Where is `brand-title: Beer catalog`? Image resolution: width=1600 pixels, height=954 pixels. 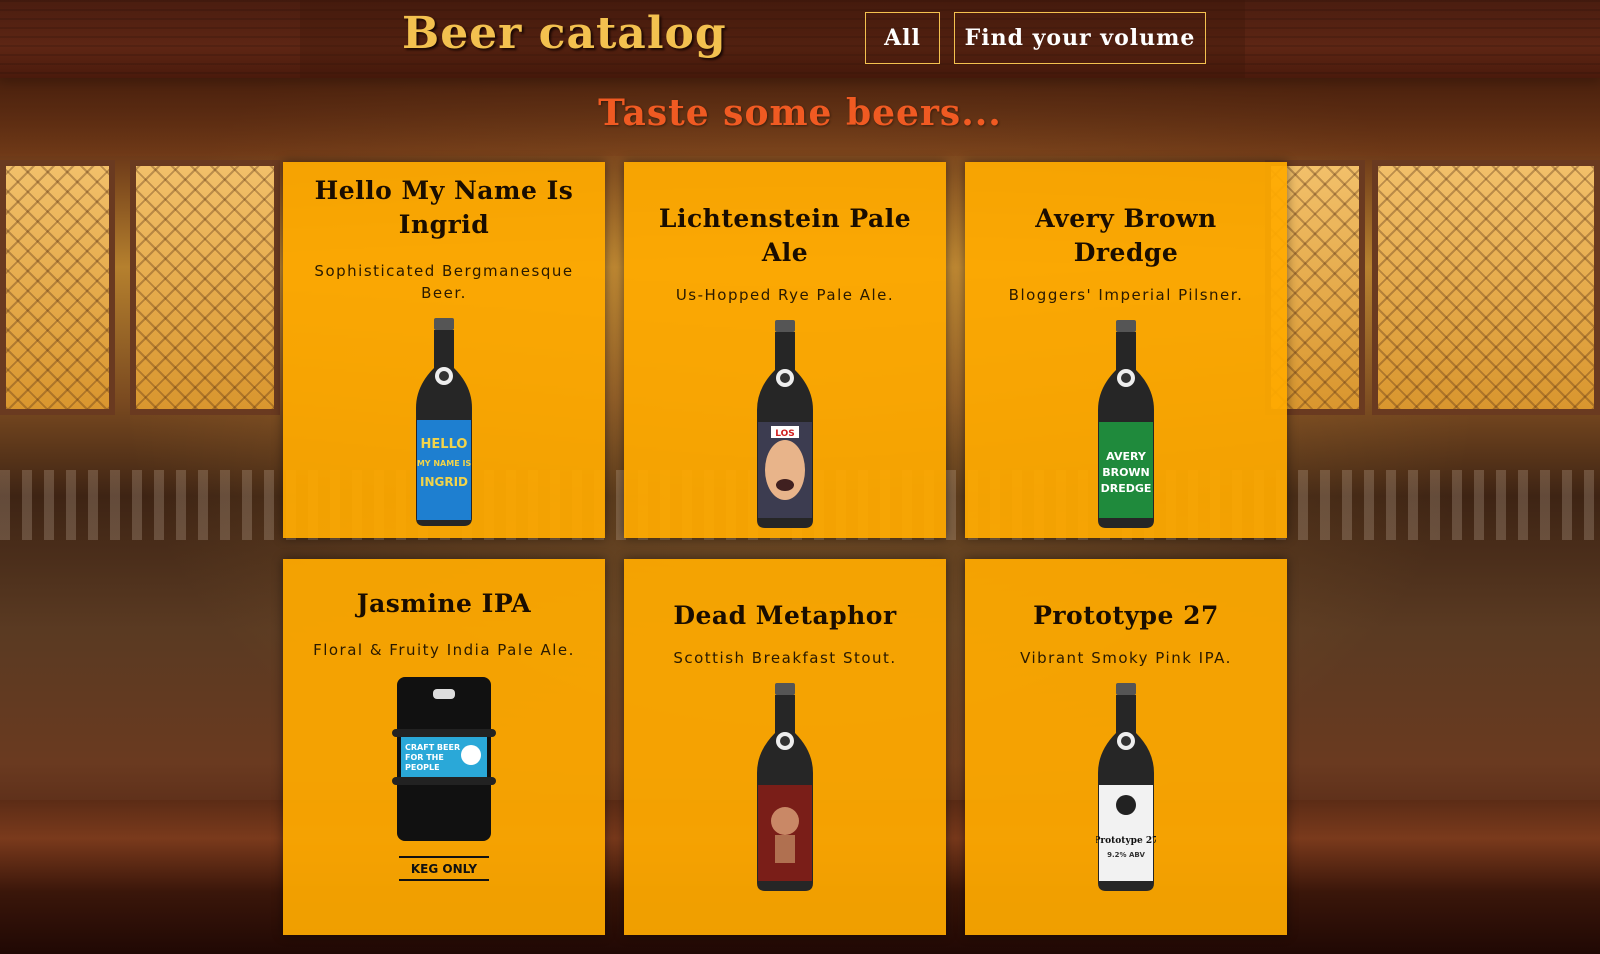 brand-title: Beer catalog is located at coordinates (564, 33).